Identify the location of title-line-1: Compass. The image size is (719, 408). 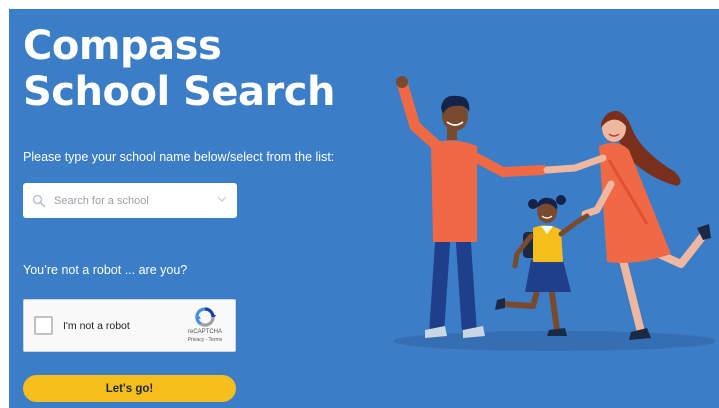
(122, 46).